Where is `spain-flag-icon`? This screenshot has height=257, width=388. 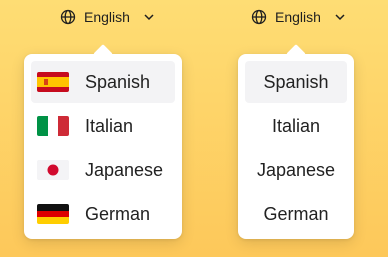
spain-flag-icon is located at coordinates (53, 82).